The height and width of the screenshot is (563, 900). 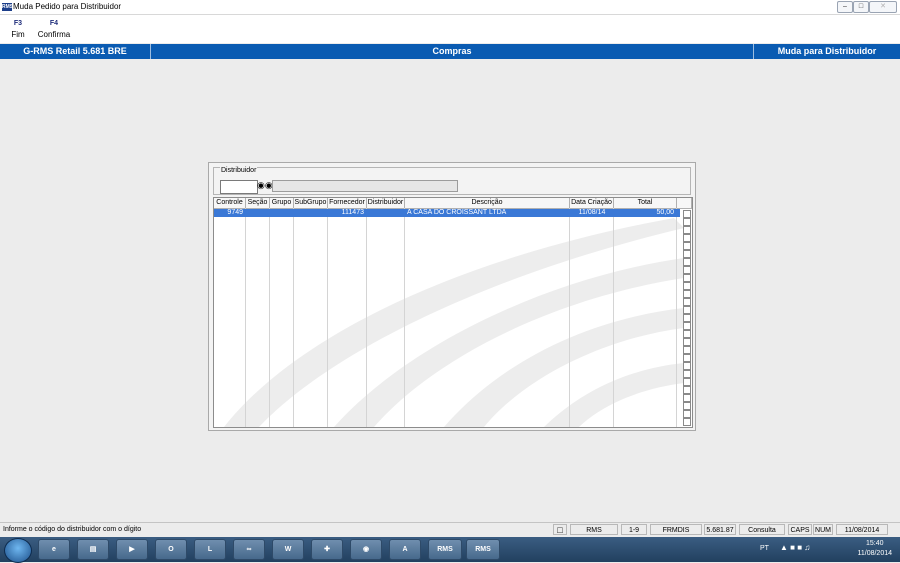 What do you see at coordinates (823, 529) in the screenshot?
I see `status-num: NUM` at bounding box center [823, 529].